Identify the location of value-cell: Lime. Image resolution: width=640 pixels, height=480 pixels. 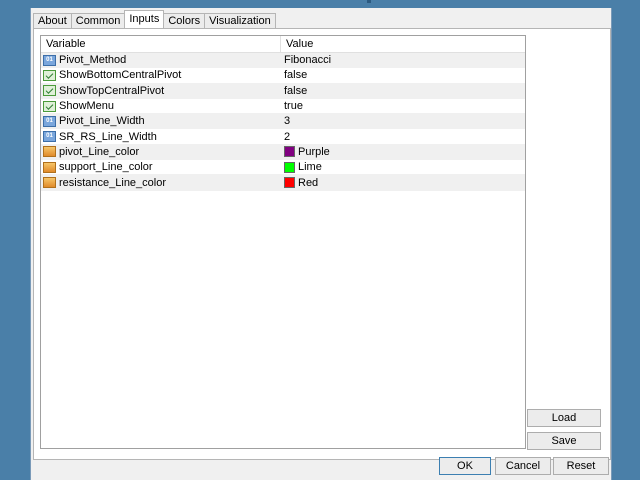
(403, 167).